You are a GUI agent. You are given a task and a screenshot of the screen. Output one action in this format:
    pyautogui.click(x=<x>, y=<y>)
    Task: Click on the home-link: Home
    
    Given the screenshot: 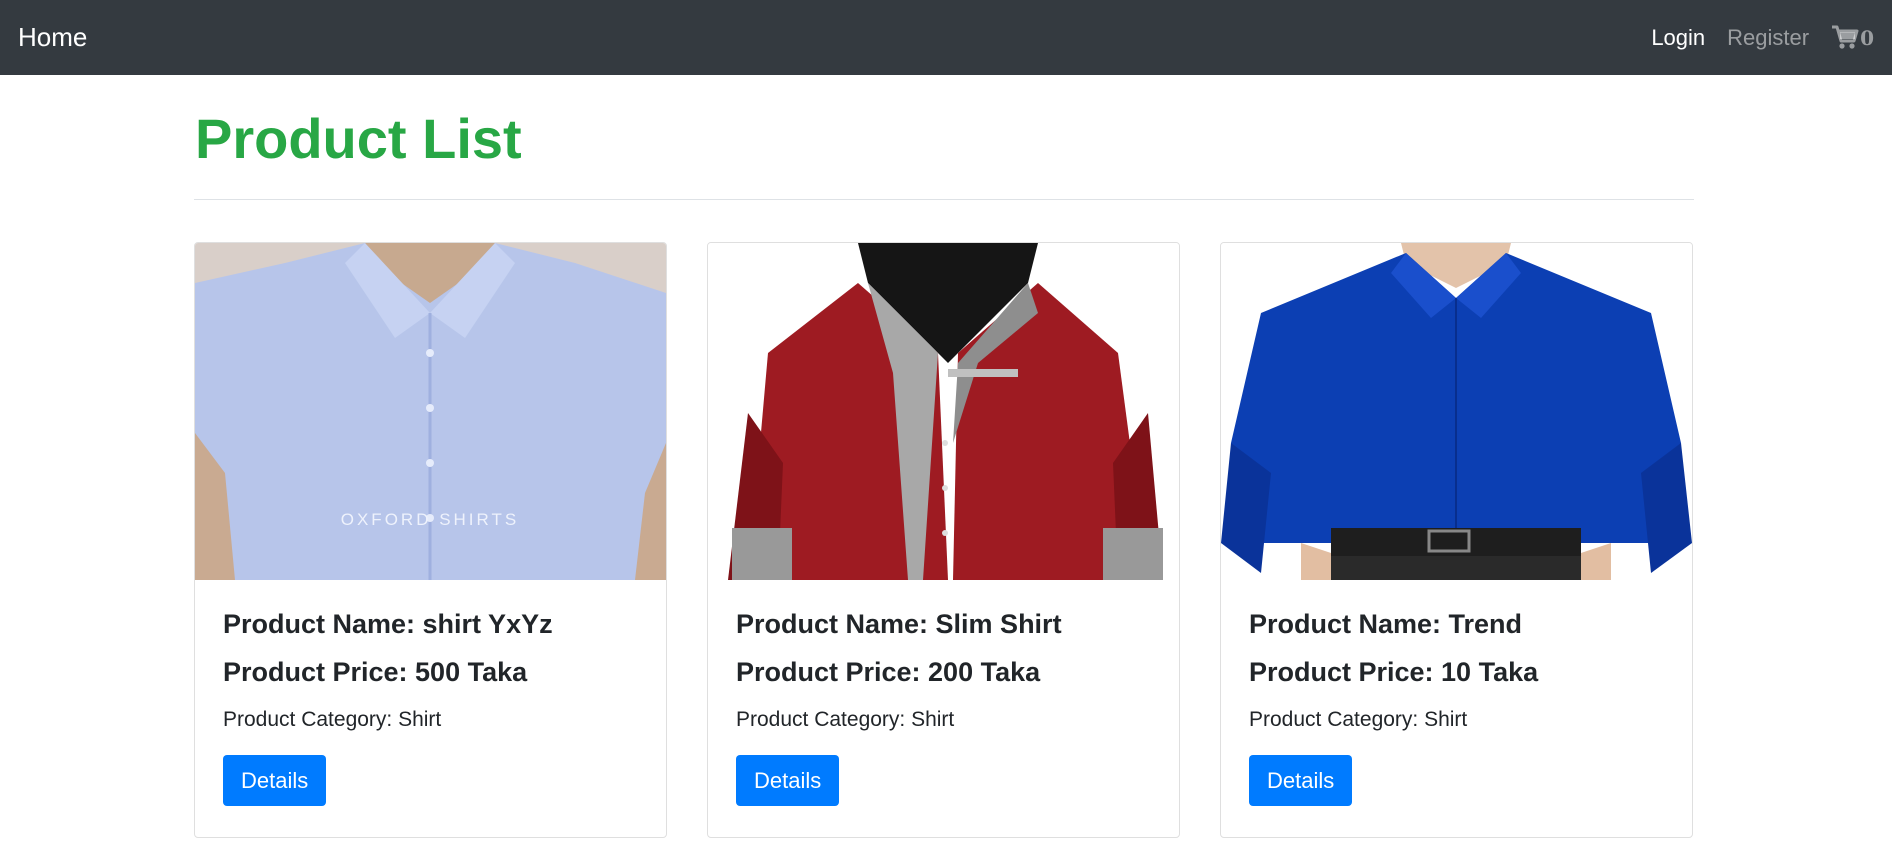 What is the action you would take?
    pyautogui.click(x=52, y=37)
    